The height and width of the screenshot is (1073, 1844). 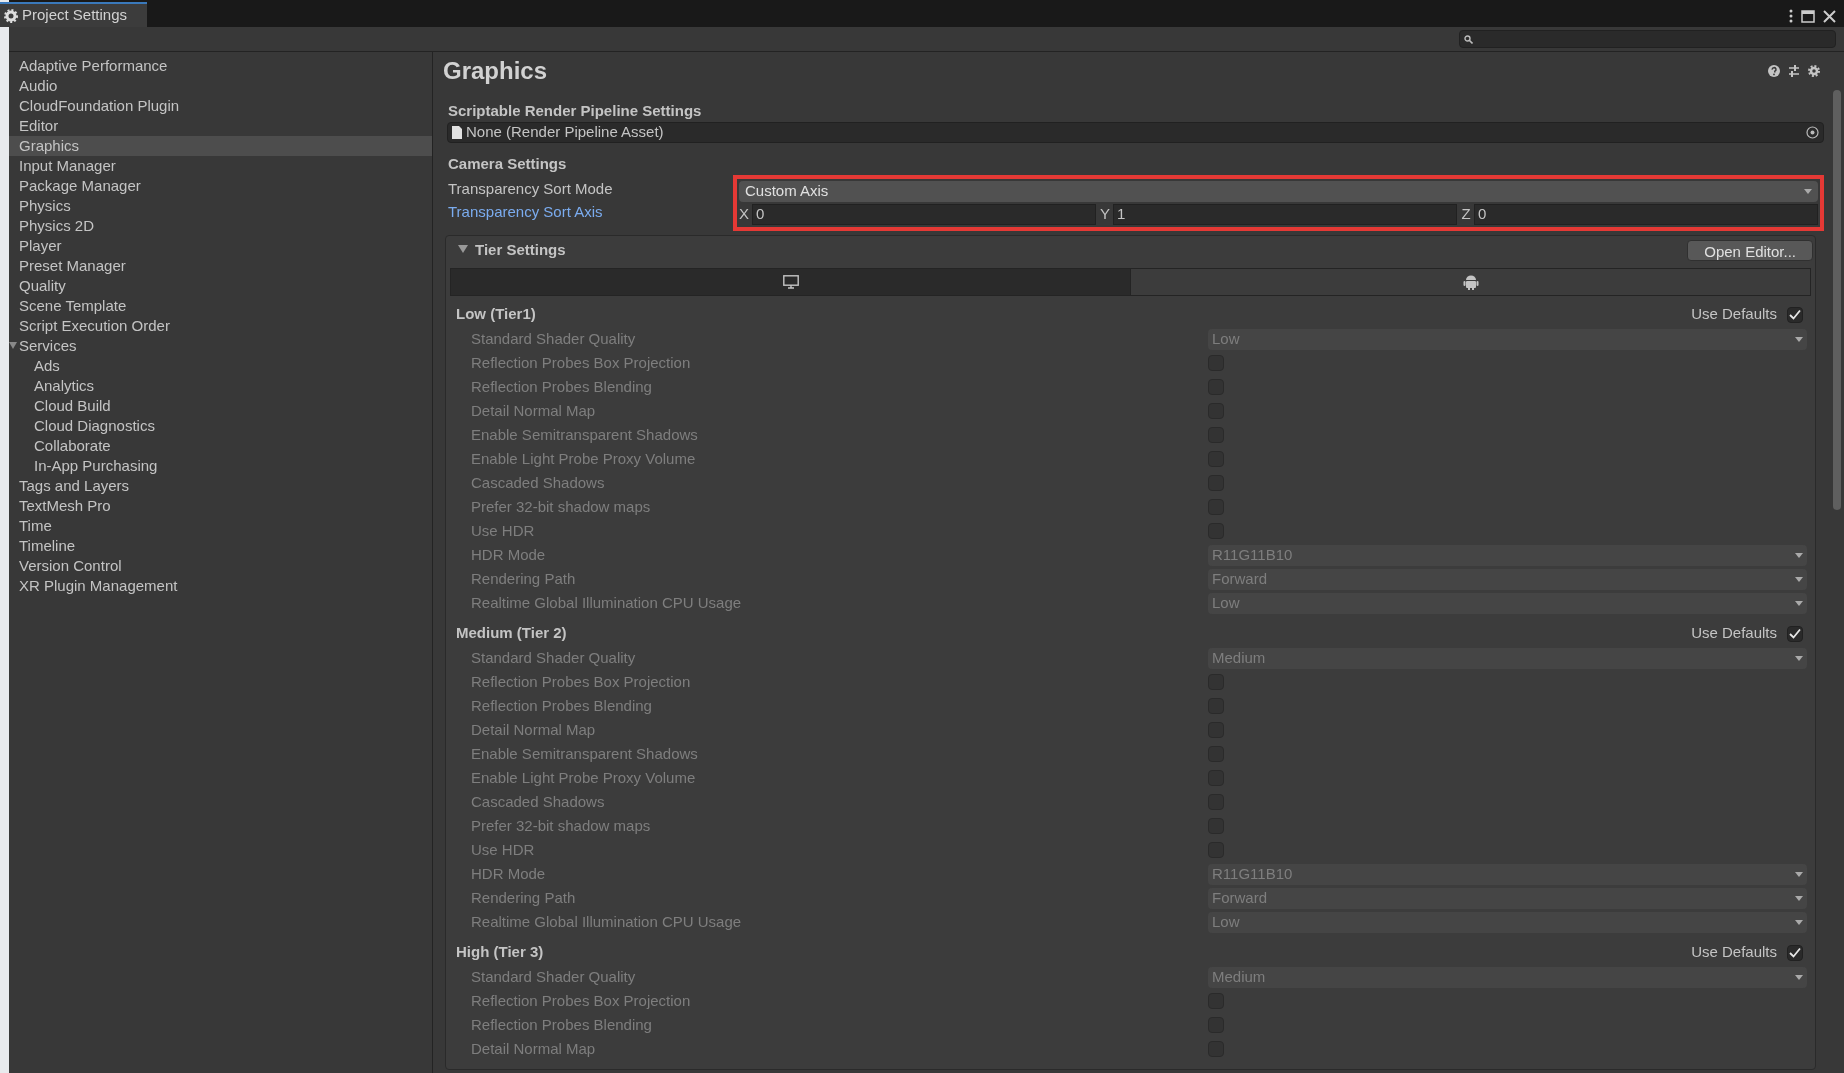 What do you see at coordinates (220, 446) in the screenshot?
I see `sidebar-item: Collaborate` at bounding box center [220, 446].